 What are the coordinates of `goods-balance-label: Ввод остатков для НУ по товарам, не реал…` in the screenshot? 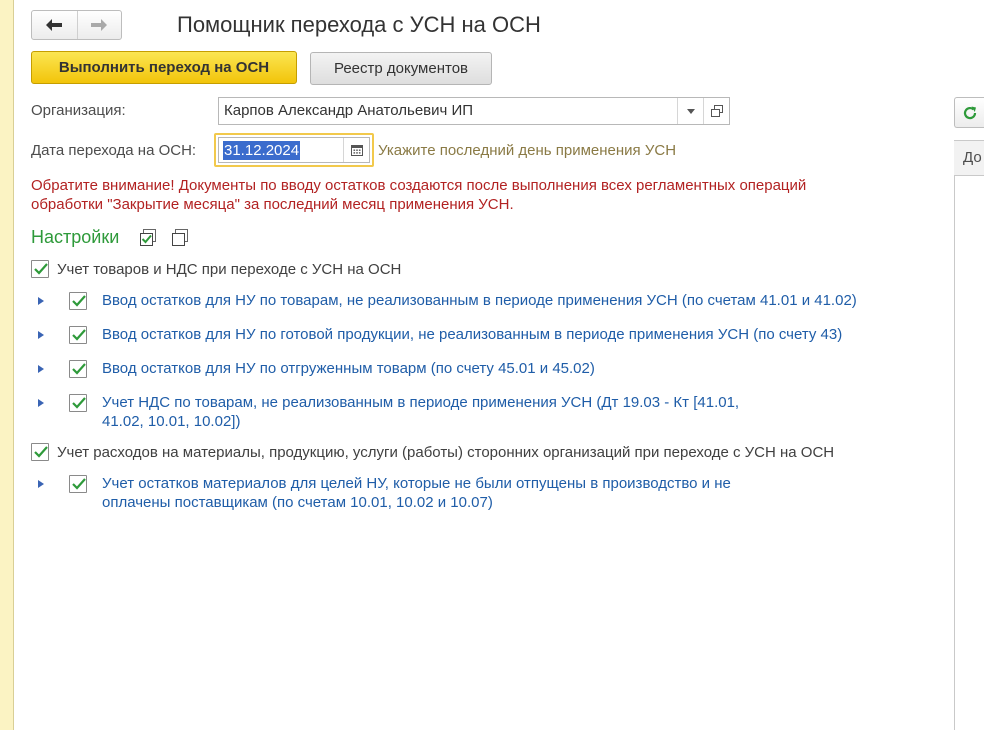 It's located at (479, 300).